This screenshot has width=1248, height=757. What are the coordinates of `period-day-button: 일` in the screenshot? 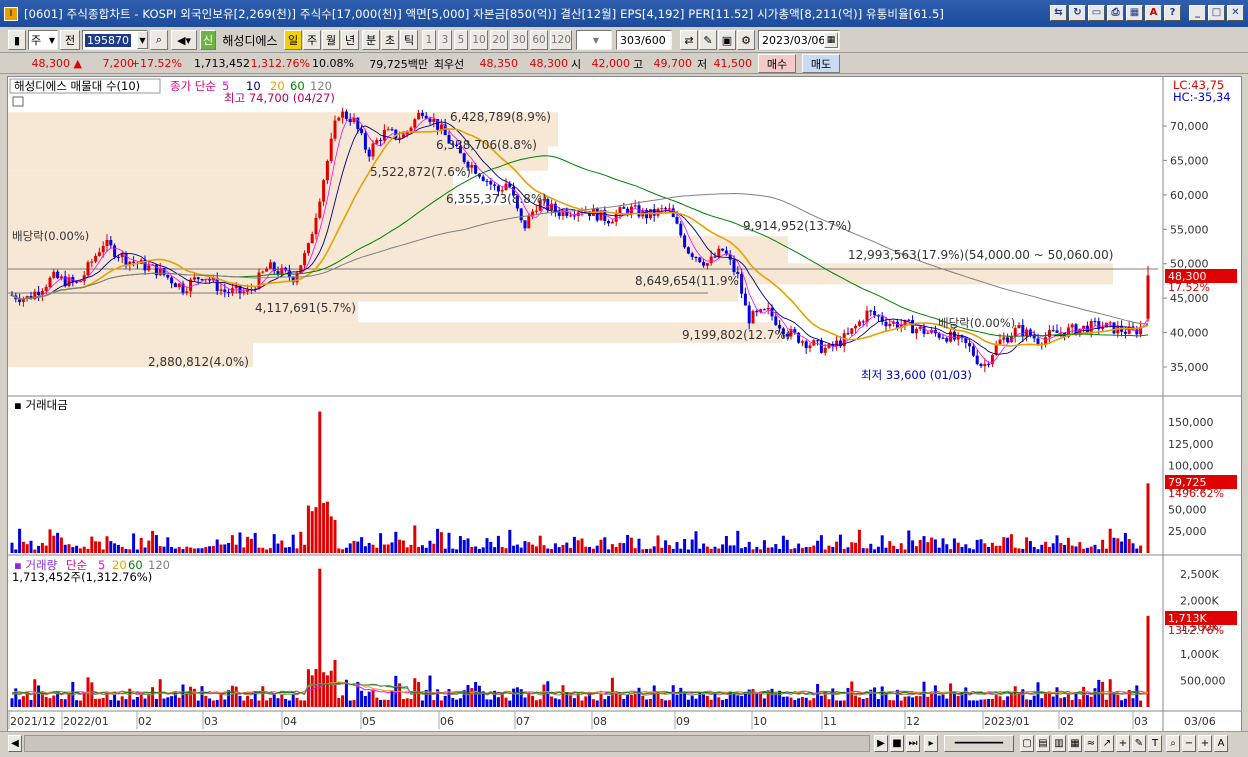 It's located at (293, 40).